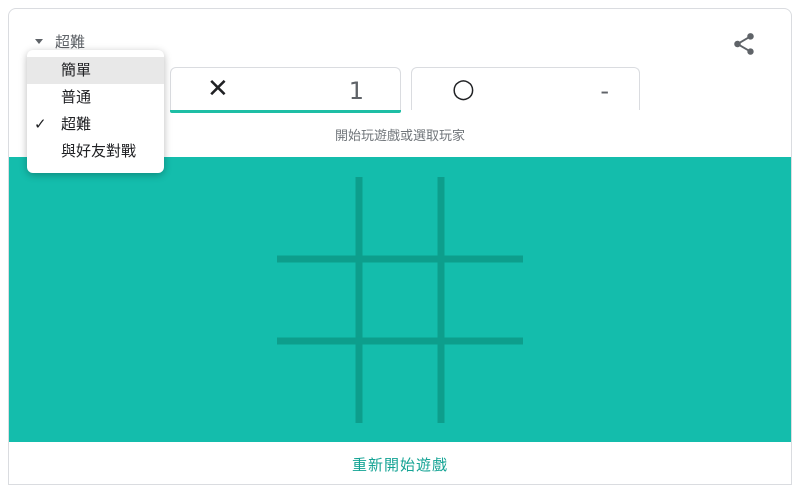 The image size is (800, 485). I want to click on player-x-score: ✕ 1, so click(285, 90).